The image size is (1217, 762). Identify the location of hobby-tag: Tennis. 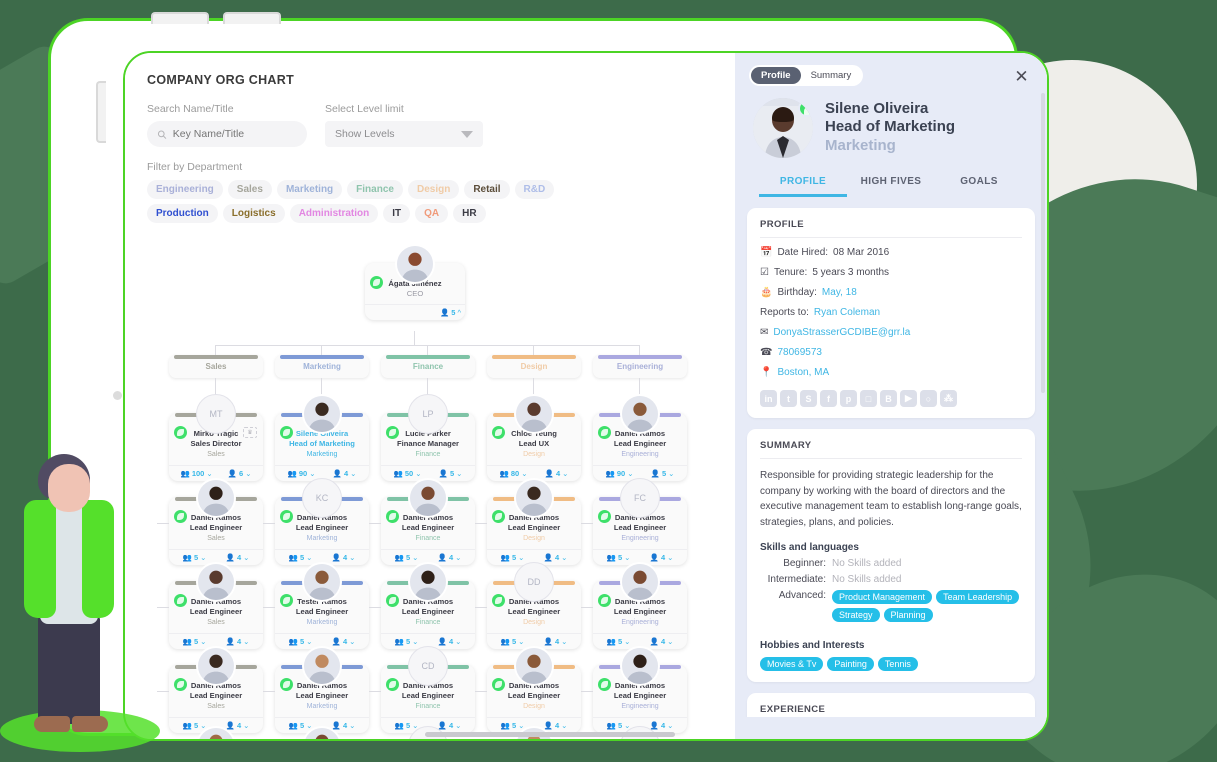
(897, 664).